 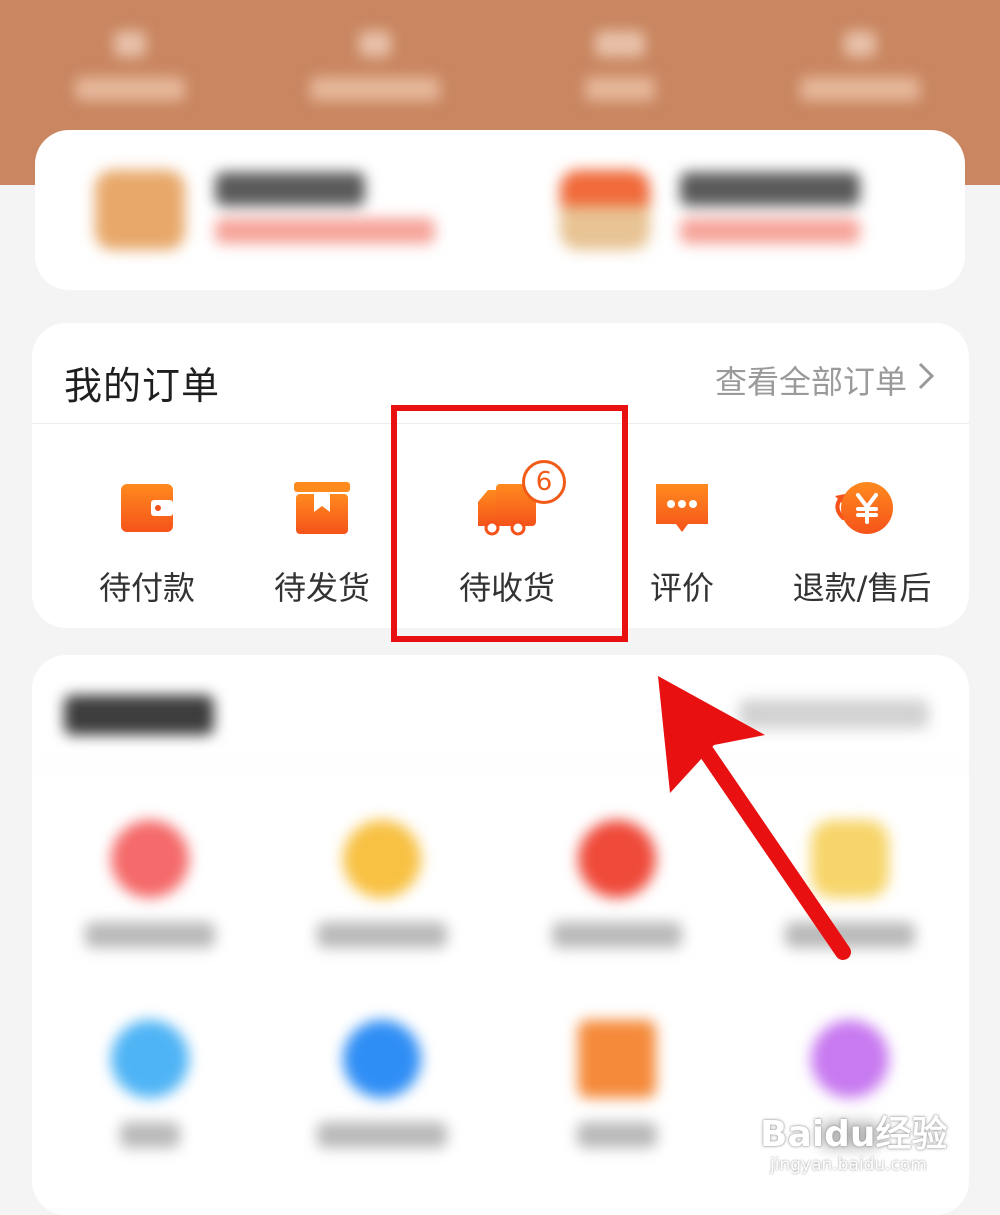 I want to click on watermark-url: jingyan.baidu.com, so click(x=848, y=1165).